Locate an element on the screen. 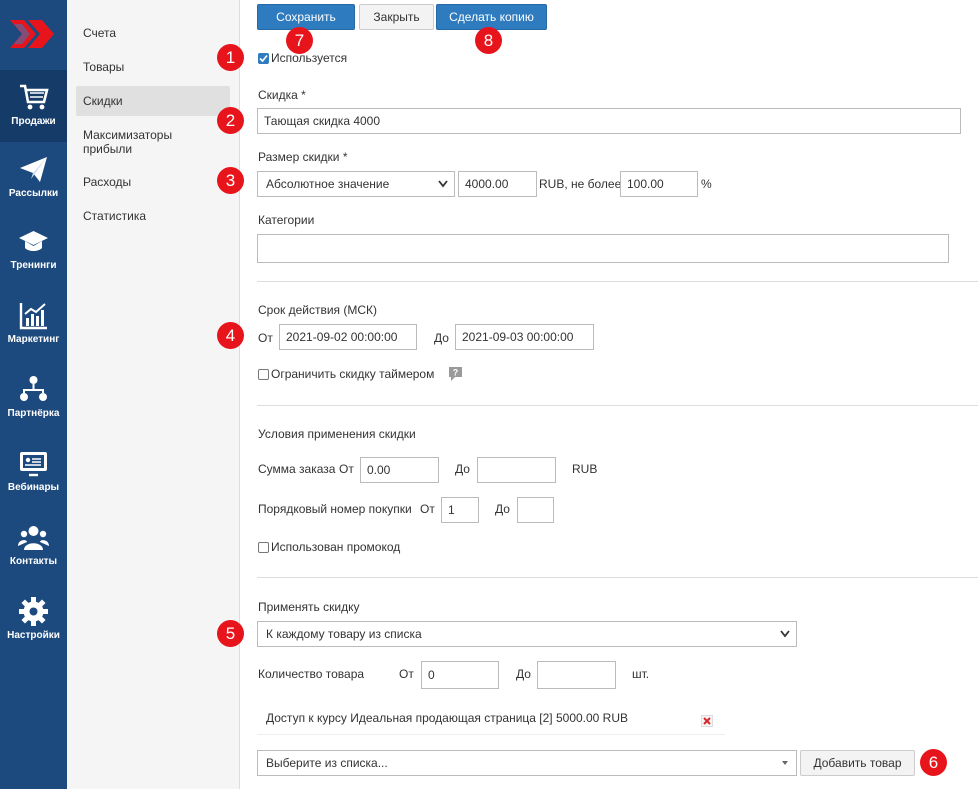 This screenshot has height=789, width=978. timer-checkbox is located at coordinates (263, 374).